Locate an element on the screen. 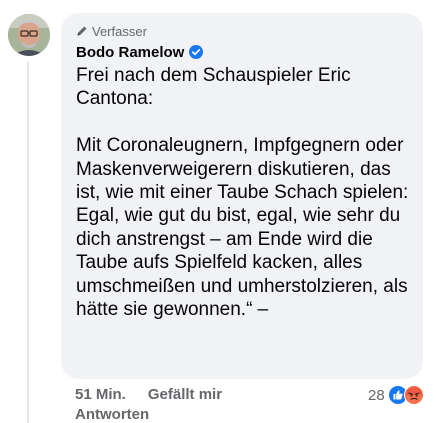 Image resolution: width=437 pixels, height=423 pixels. verified-badge-icon is located at coordinates (196, 52).